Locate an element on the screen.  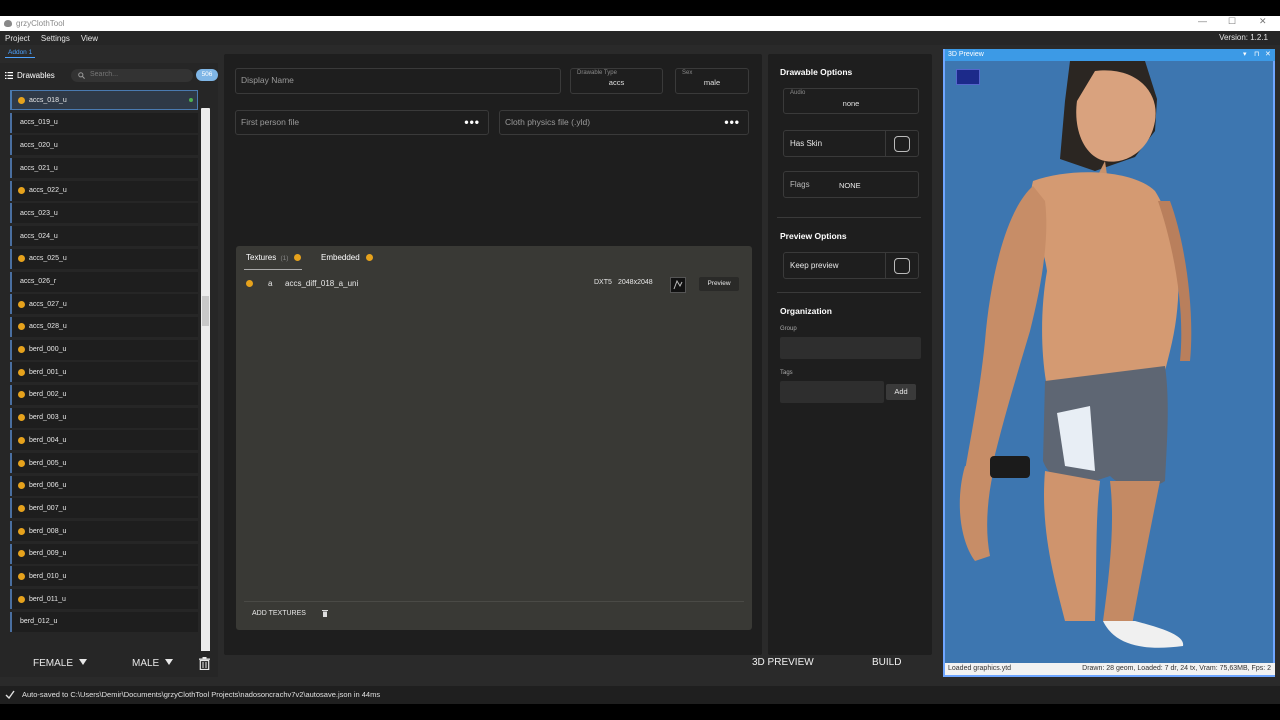
drawable-label: berd_006_u is located at coordinates (48, 486).